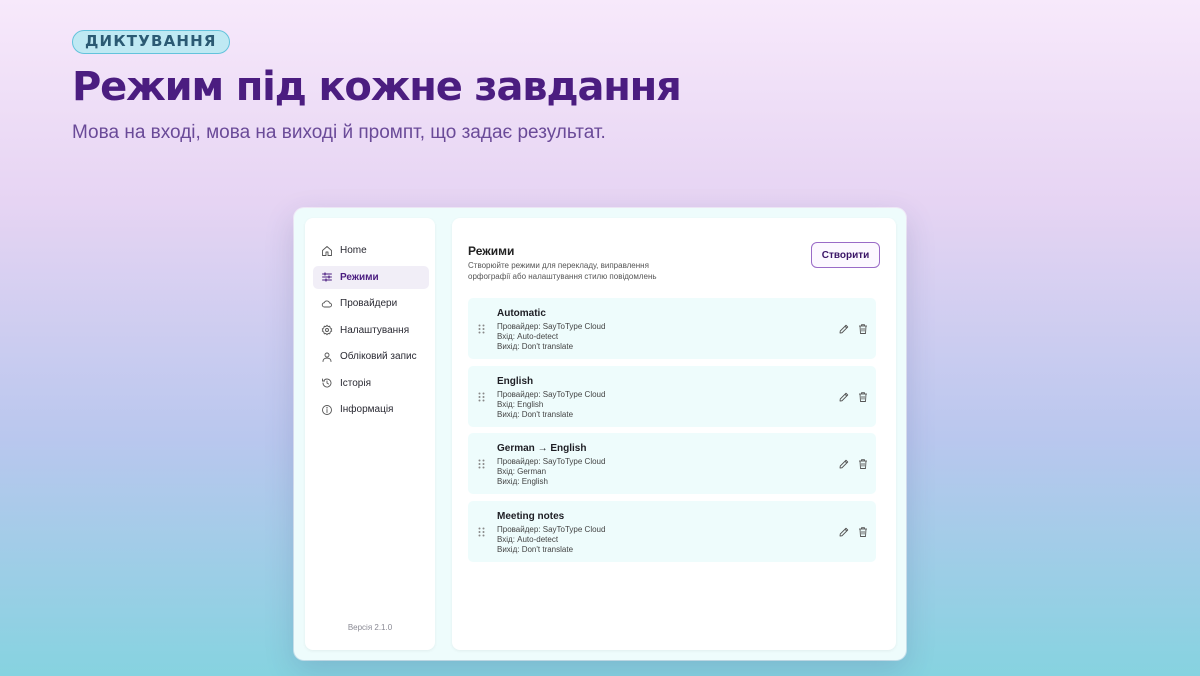 Image resolution: width=1200 pixels, height=676 pixels. What do you see at coordinates (522, 471) in the screenshot?
I see `mode-input: Вхід: German` at bounding box center [522, 471].